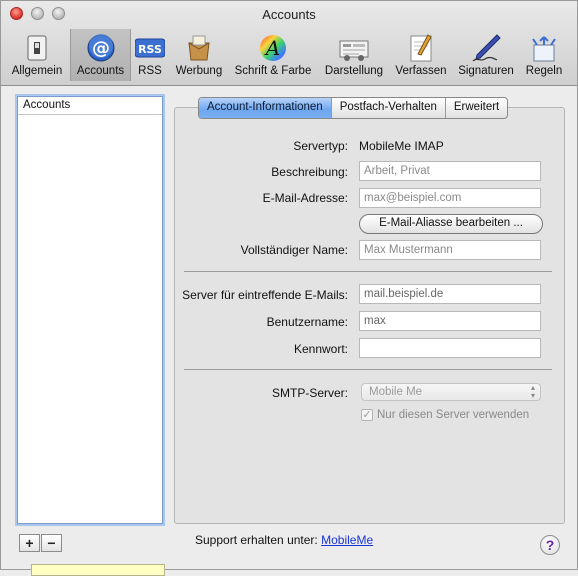  I want to click on email-label: E-Mail-Adresse:, so click(305, 198).